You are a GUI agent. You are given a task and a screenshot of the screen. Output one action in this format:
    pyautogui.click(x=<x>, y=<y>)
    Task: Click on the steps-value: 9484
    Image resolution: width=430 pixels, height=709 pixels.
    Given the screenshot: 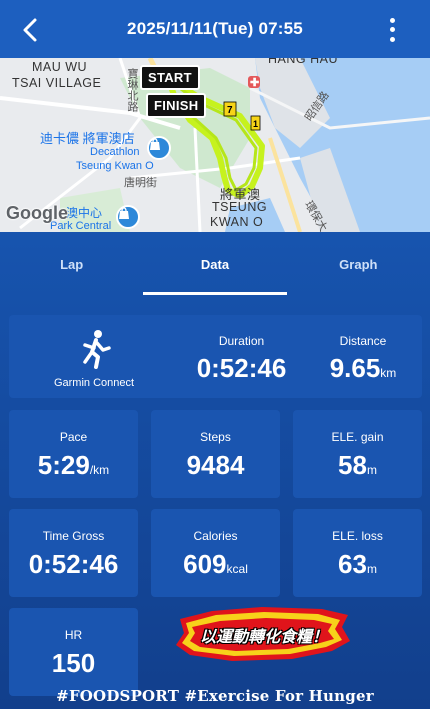 What is the action you would take?
    pyautogui.click(x=215, y=465)
    